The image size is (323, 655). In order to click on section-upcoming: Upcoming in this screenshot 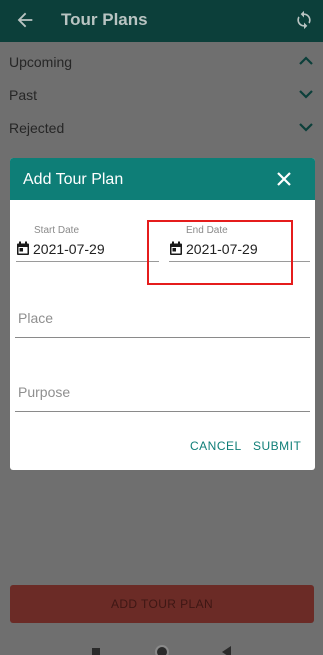, I will do `click(161, 62)`.